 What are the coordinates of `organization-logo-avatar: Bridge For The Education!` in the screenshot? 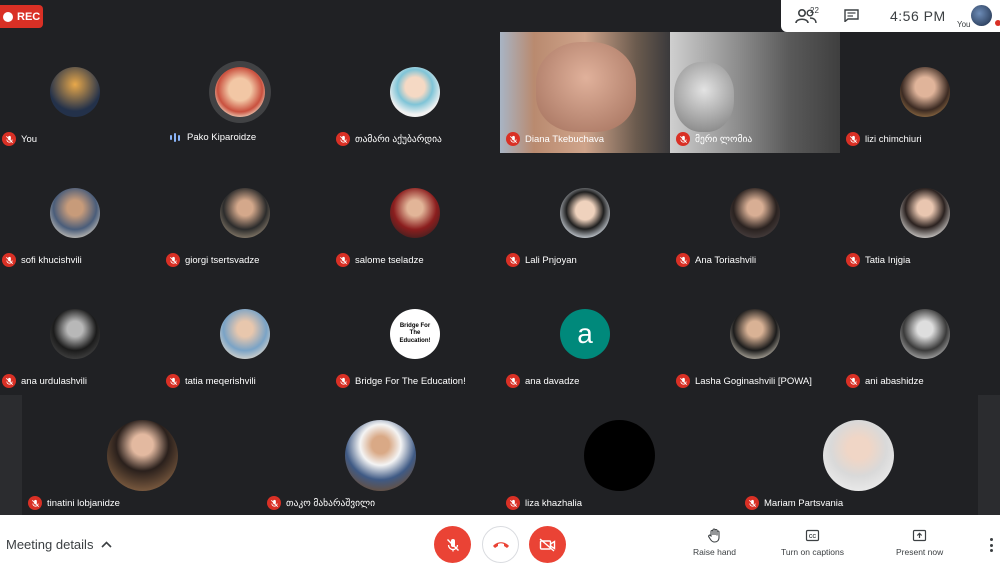 It's located at (415, 334).